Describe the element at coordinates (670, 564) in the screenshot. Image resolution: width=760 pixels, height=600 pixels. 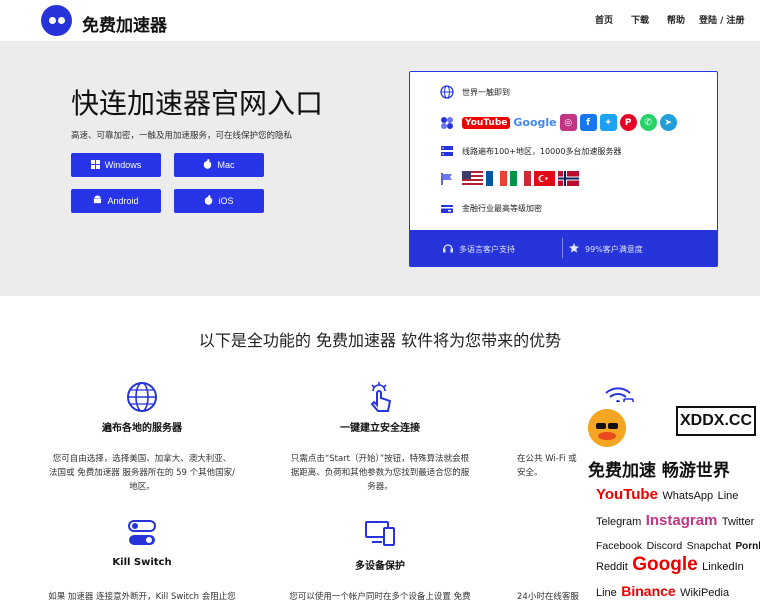
I see `ad-line-4: Reddit Google LinkedIn` at that location.